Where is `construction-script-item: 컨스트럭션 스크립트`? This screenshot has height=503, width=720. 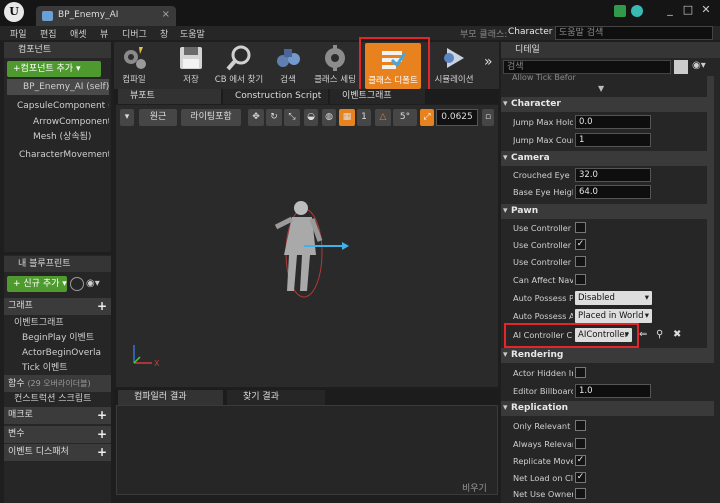 construction-script-item: 컨스트럭션 스크립트 is located at coordinates (62, 399).